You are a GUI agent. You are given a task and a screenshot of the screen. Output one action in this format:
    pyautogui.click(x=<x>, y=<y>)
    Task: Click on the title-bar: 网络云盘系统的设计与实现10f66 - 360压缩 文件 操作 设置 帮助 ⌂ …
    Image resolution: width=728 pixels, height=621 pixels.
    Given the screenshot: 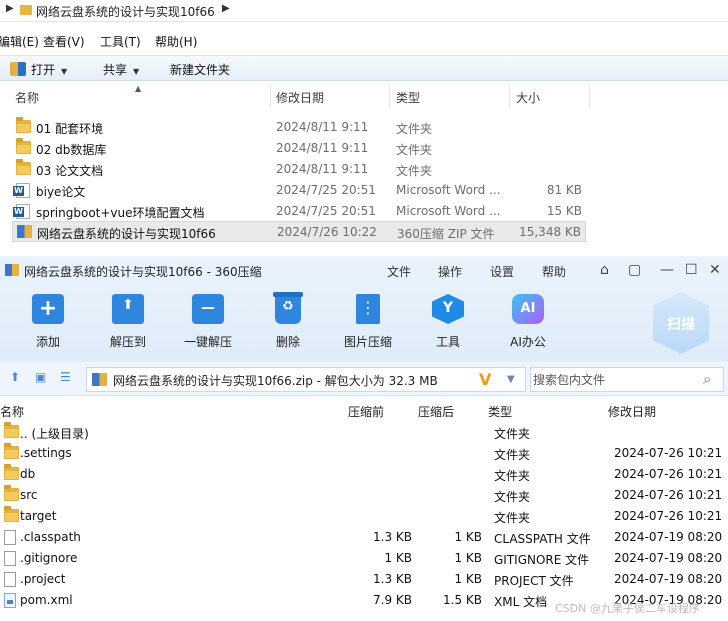 What is the action you would take?
    pyautogui.click(x=364, y=271)
    